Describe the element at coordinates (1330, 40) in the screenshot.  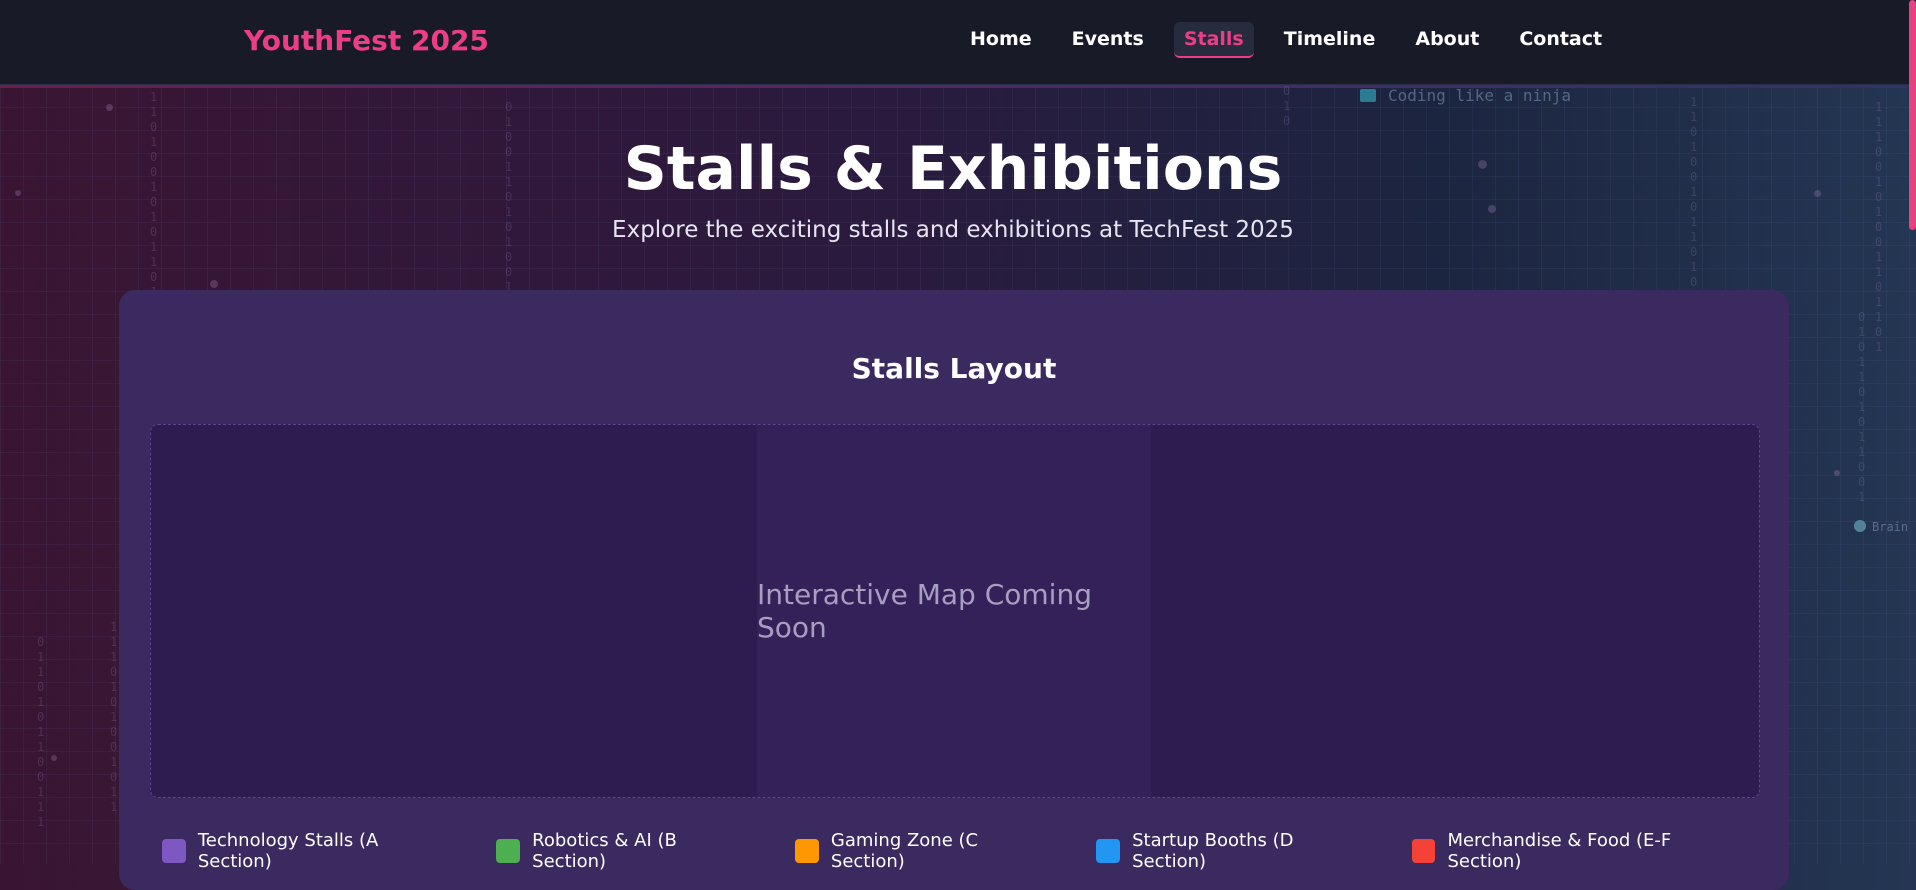
I see `nav-item-timeline: Timeline` at that location.